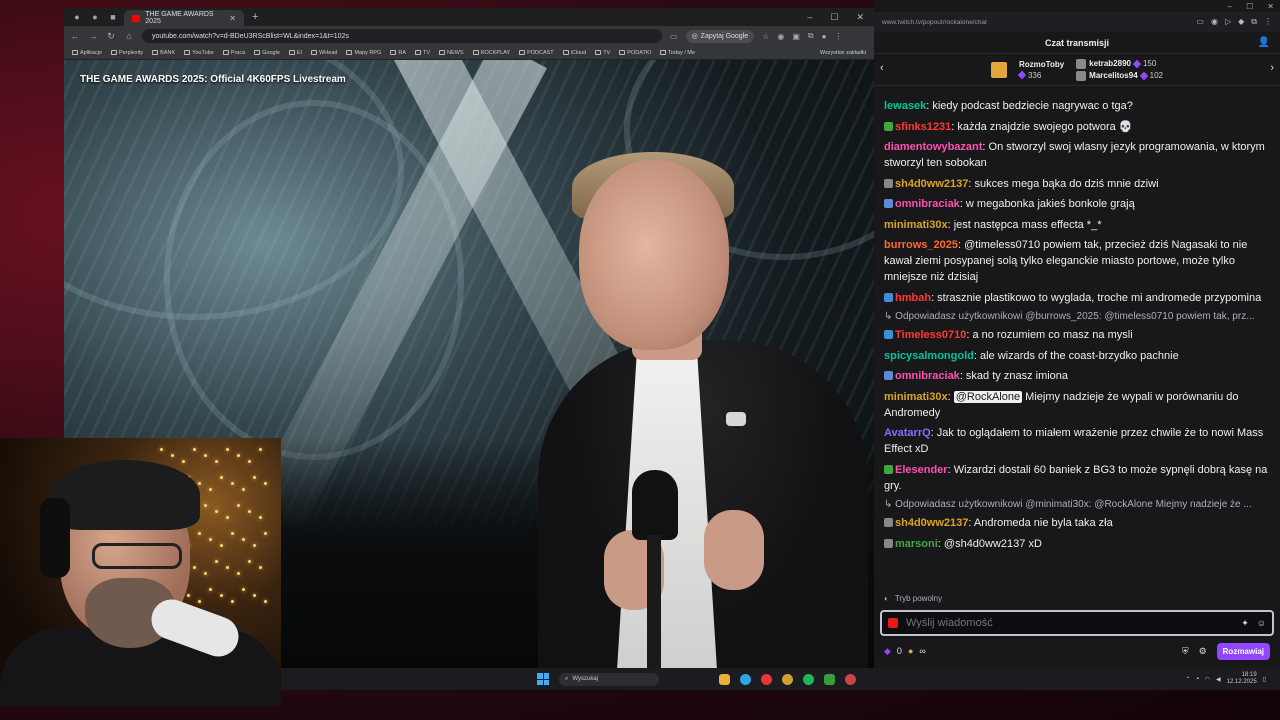 This screenshot has height=720, width=1280. Describe the element at coordinates (1207, 679) in the screenshot. I see `wifi-icon: ◠` at that location.